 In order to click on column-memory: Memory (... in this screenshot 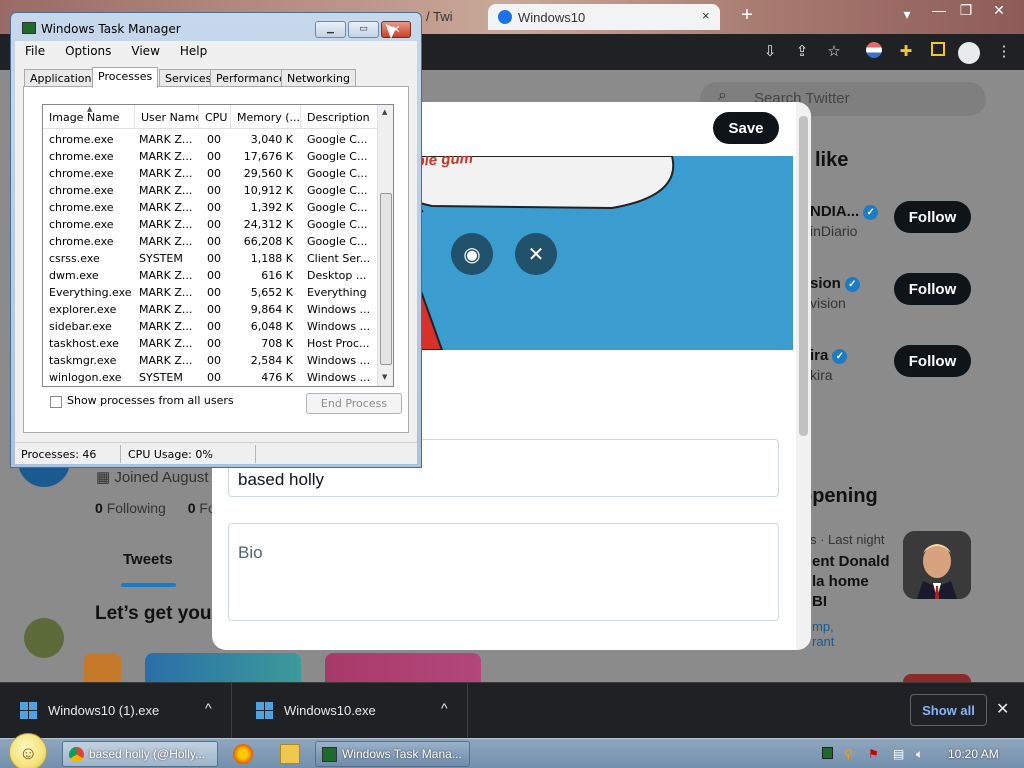, I will do `click(266, 117)`.